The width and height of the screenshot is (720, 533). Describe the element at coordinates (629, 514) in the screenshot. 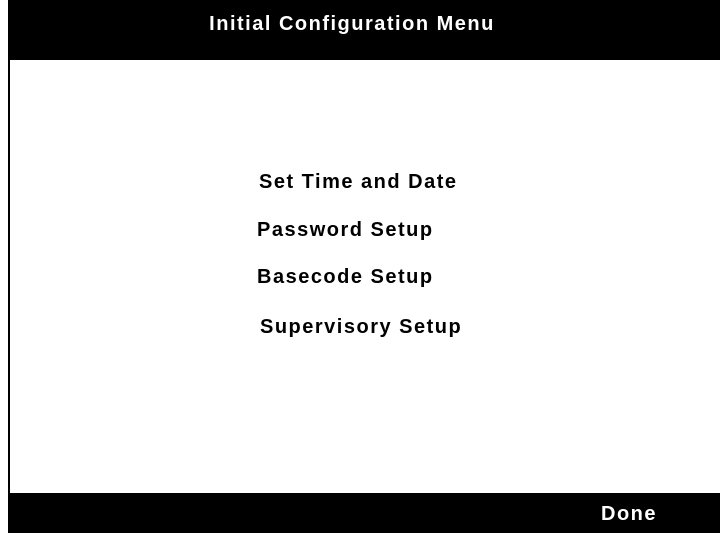

I see `done-button: Done` at that location.